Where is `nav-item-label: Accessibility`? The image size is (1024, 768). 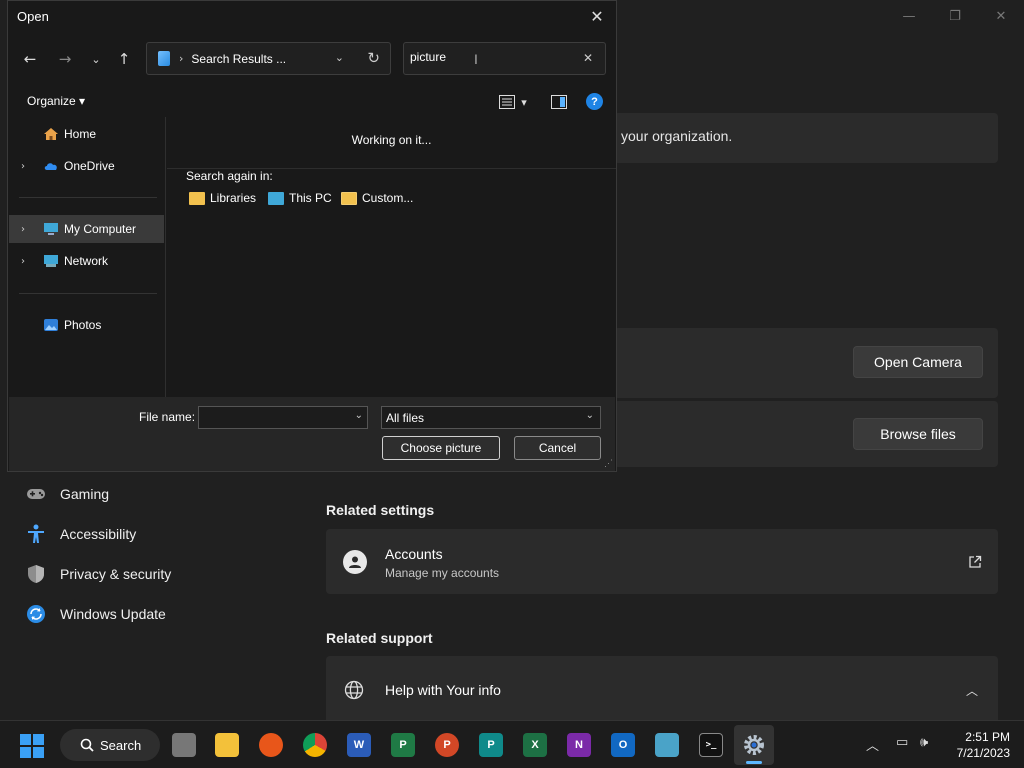 nav-item-label: Accessibility is located at coordinates (98, 534).